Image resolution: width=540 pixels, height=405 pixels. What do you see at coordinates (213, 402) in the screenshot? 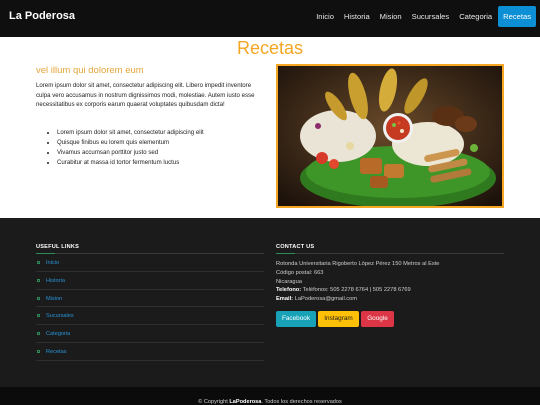
I see `copyright-prefix: © Copyright` at bounding box center [213, 402].